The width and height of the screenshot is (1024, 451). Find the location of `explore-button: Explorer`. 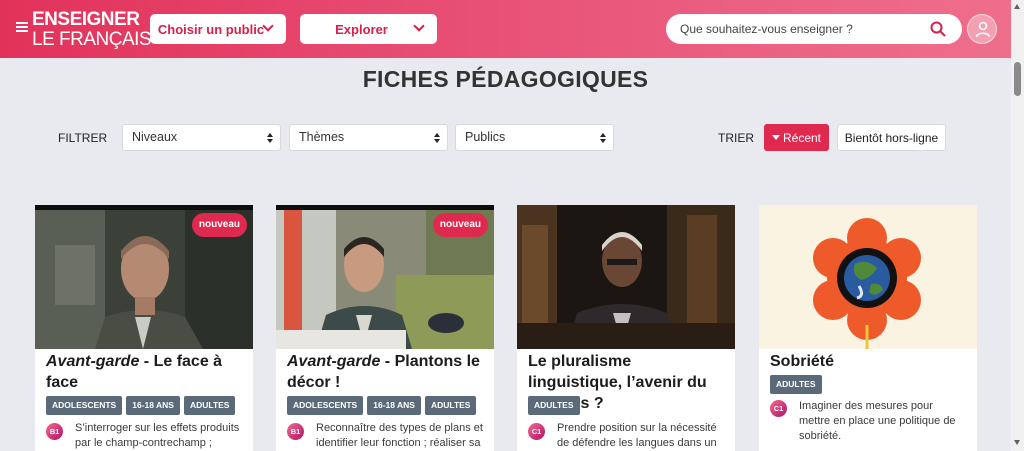

explore-button: Explorer is located at coordinates (368, 29).